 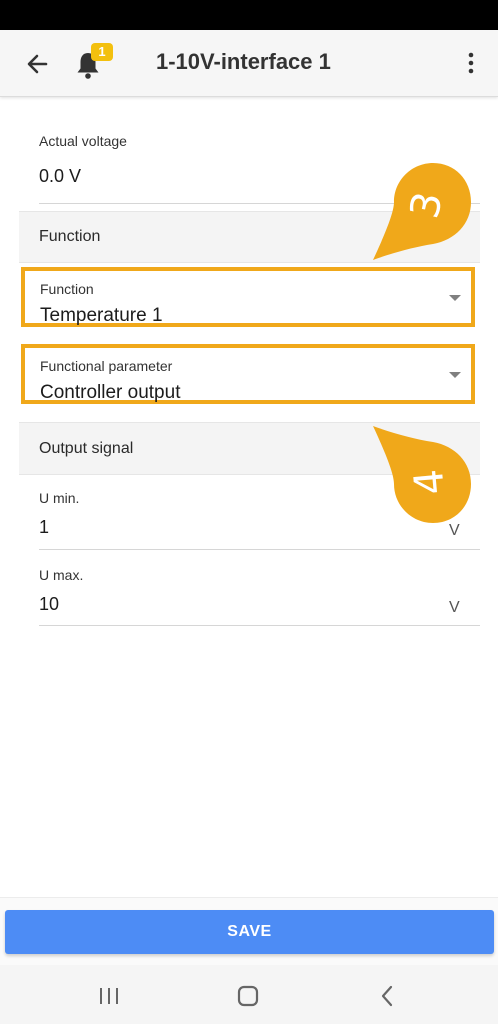 What do you see at coordinates (248, 297) in the screenshot?
I see `function-select: Function Temperature 1` at bounding box center [248, 297].